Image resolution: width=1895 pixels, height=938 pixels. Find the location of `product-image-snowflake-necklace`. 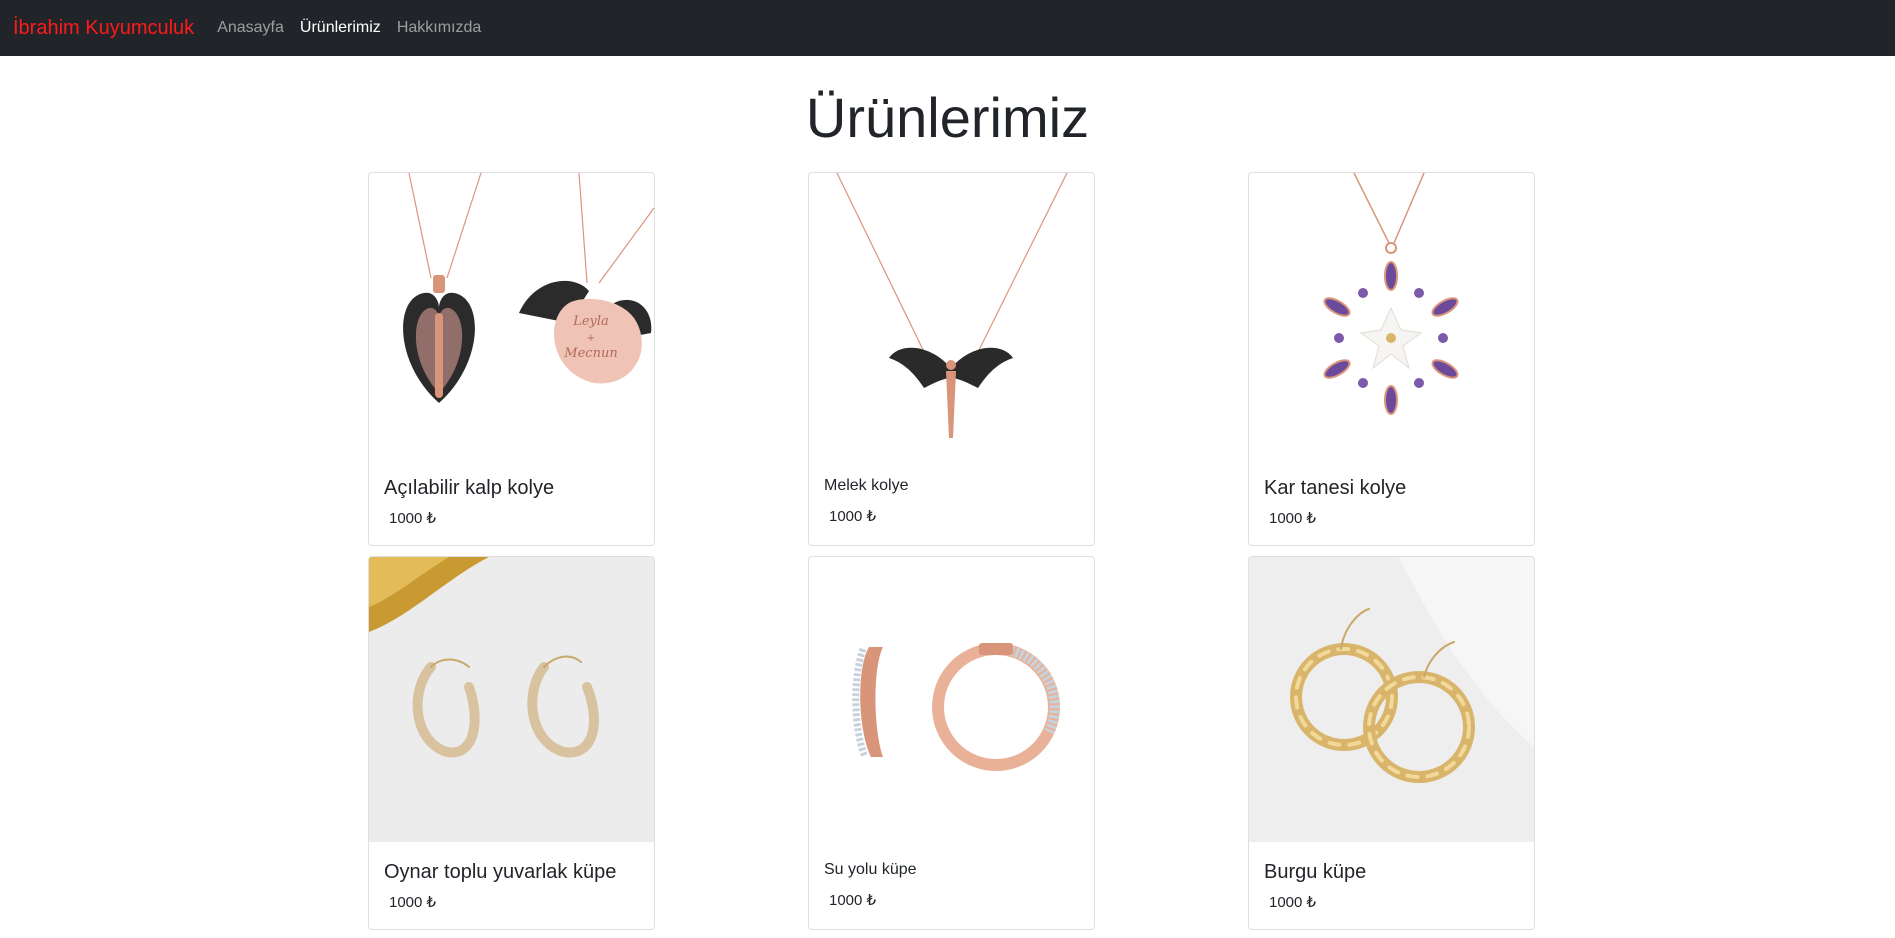

product-image-snowflake-necklace is located at coordinates (1391, 315).